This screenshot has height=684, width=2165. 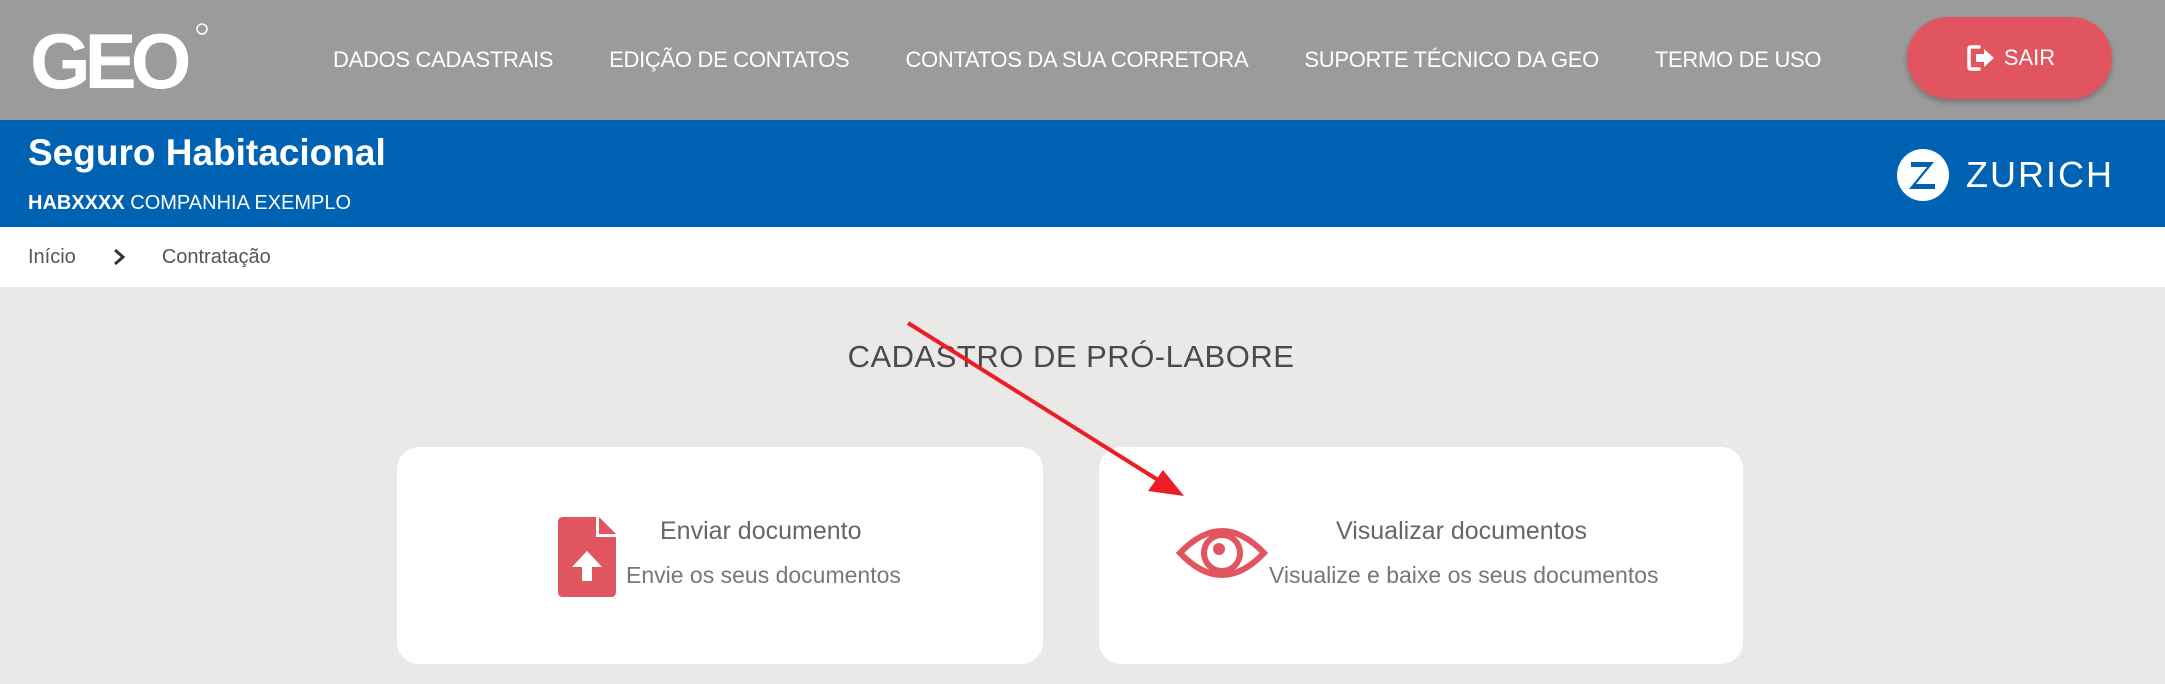 I want to click on insurer-logo: ZURICH, so click(x=2005, y=175).